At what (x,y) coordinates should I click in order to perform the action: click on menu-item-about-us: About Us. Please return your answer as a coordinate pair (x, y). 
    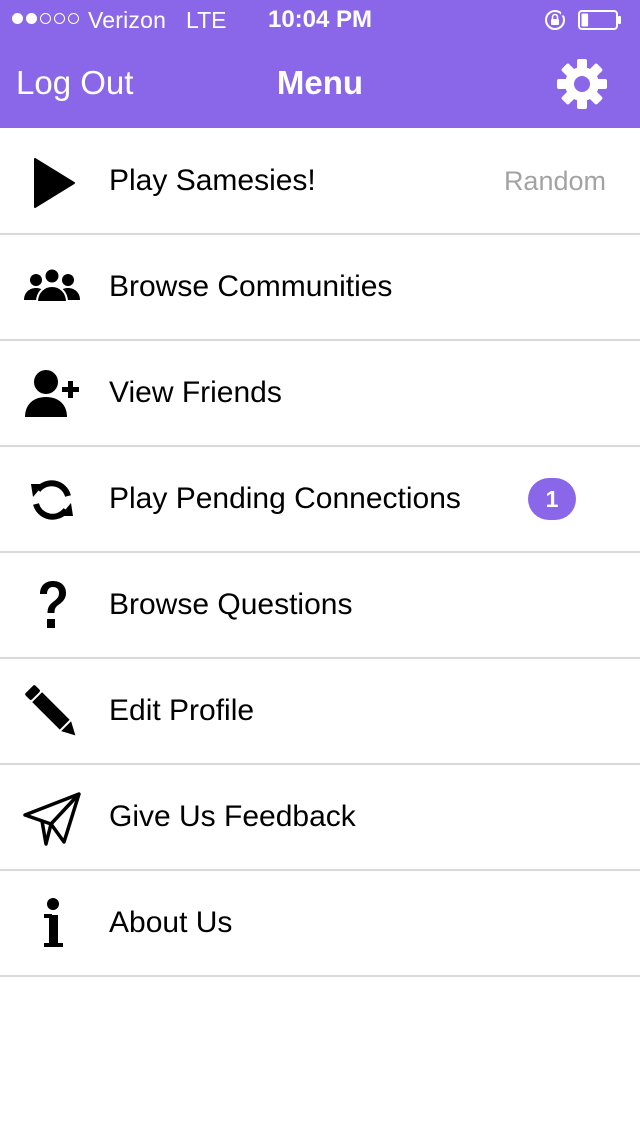
    Looking at the image, I should click on (320, 924).